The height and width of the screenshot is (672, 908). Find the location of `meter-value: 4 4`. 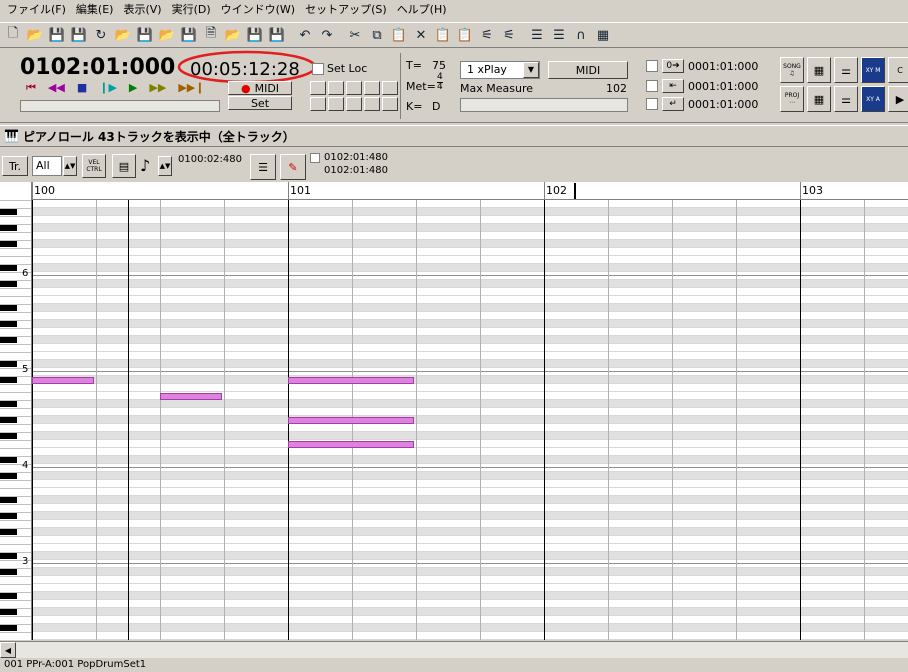

meter-value: 4 4 is located at coordinates (440, 82).